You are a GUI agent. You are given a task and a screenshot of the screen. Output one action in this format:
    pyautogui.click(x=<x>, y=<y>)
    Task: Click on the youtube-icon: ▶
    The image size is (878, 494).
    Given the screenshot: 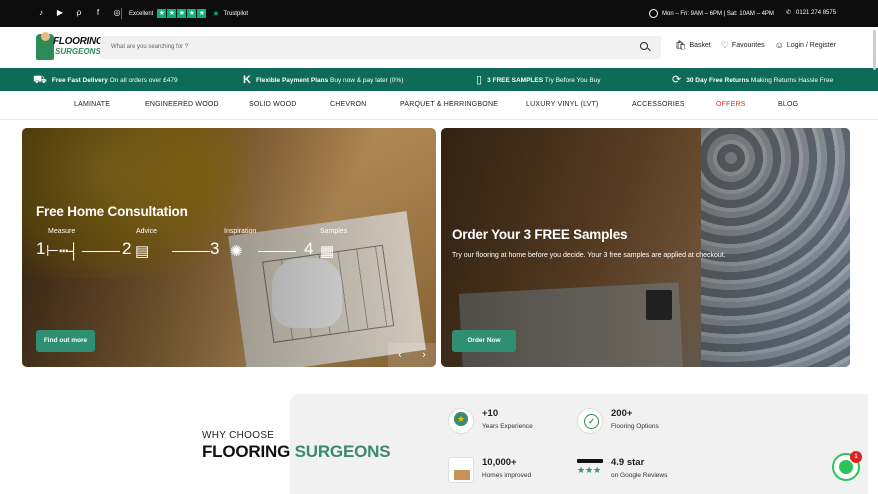 What is the action you would take?
    pyautogui.click(x=60, y=13)
    